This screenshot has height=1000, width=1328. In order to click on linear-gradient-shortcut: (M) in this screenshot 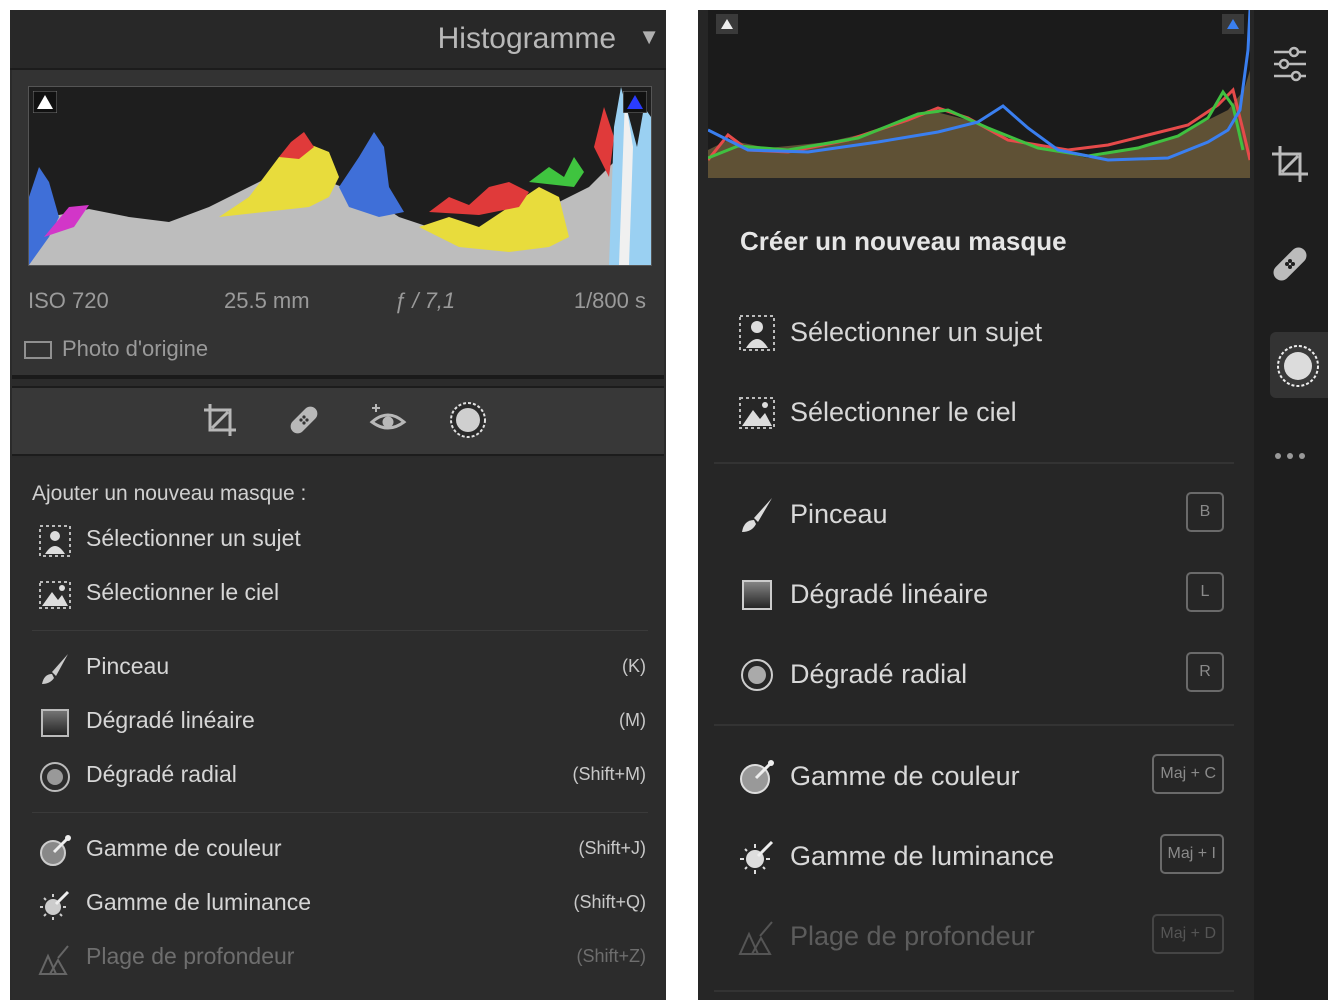, I will do `click(632, 720)`.